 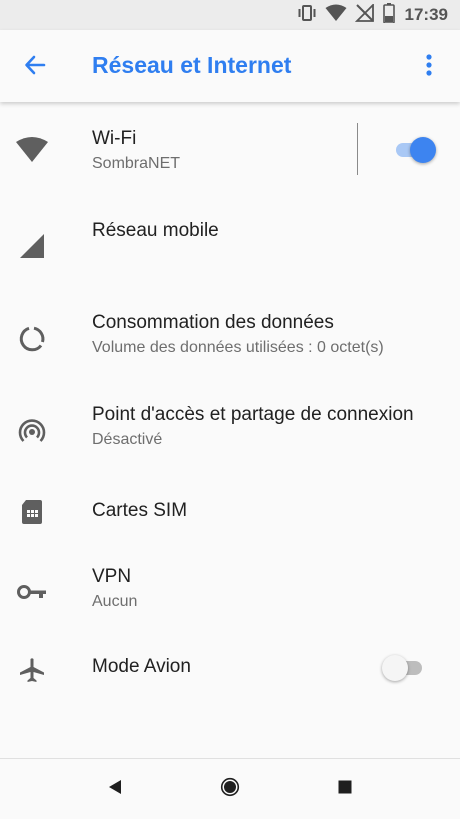 I want to click on list-item-title: Consommation des données, so click(x=213, y=322).